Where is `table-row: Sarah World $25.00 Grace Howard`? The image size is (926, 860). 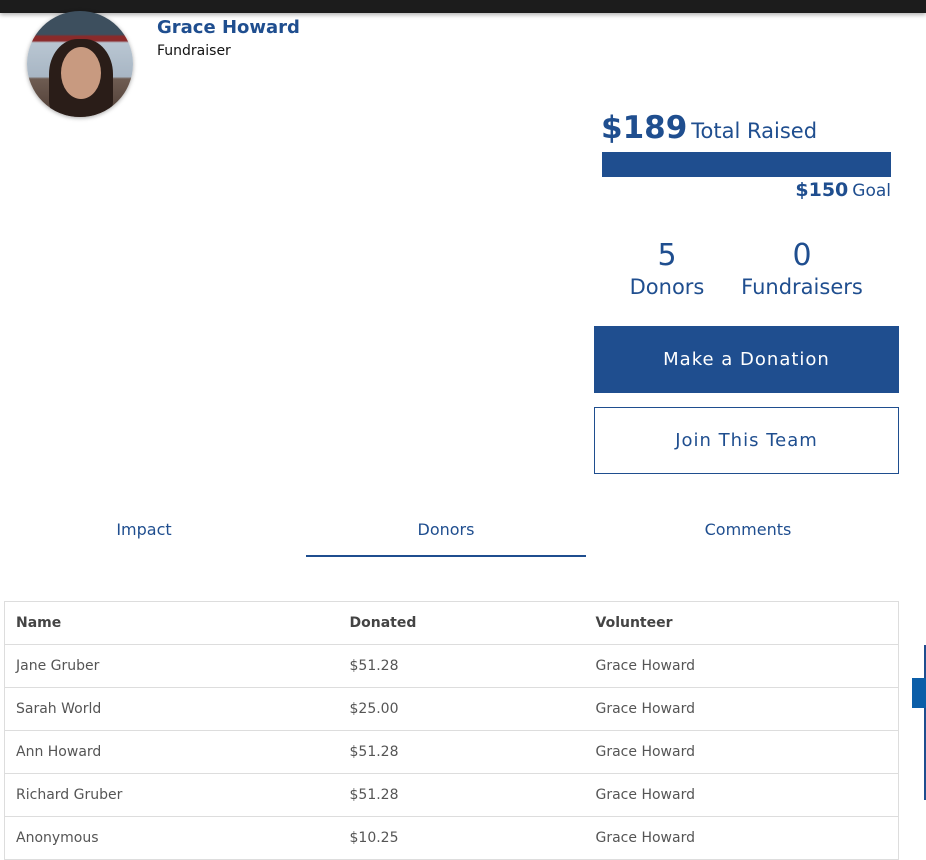
table-row: Sarah World $25.00 Grace Howard is located at coordinates (451, 709).